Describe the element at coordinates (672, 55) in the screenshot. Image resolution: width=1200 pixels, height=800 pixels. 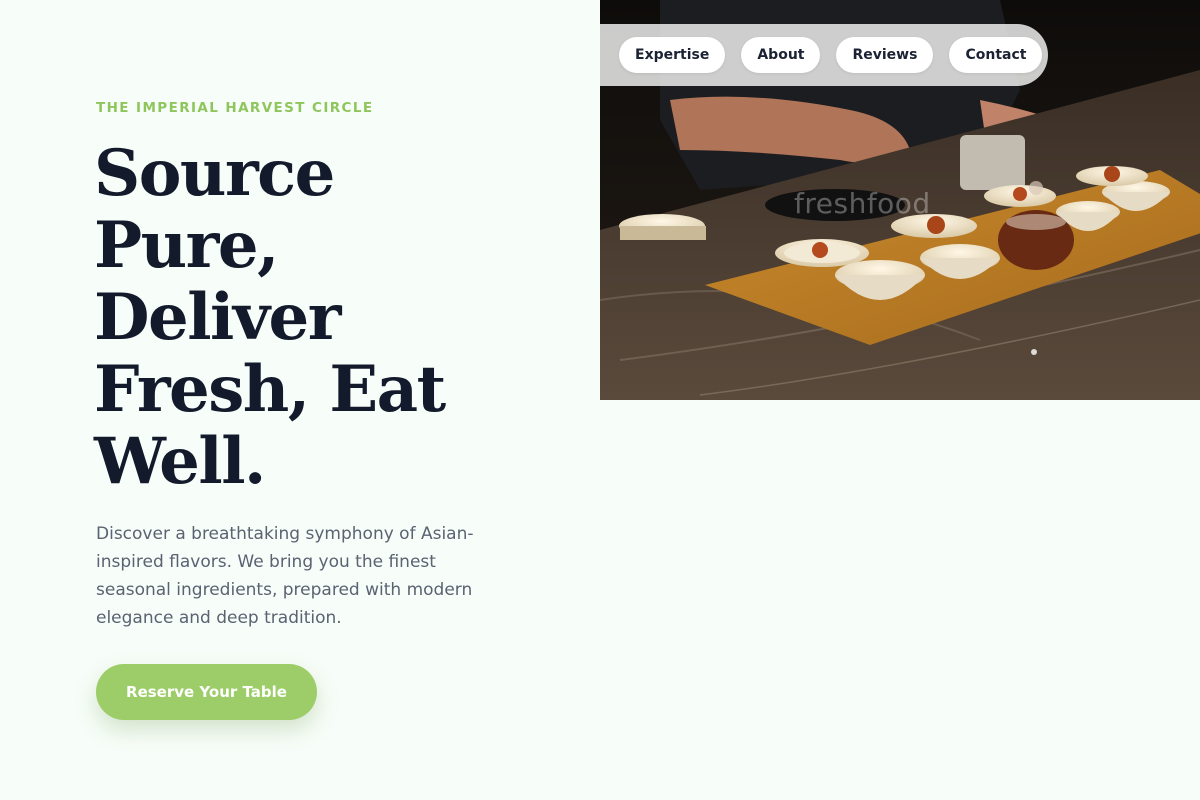
I see `nav-expertise: Expertise` at that location.